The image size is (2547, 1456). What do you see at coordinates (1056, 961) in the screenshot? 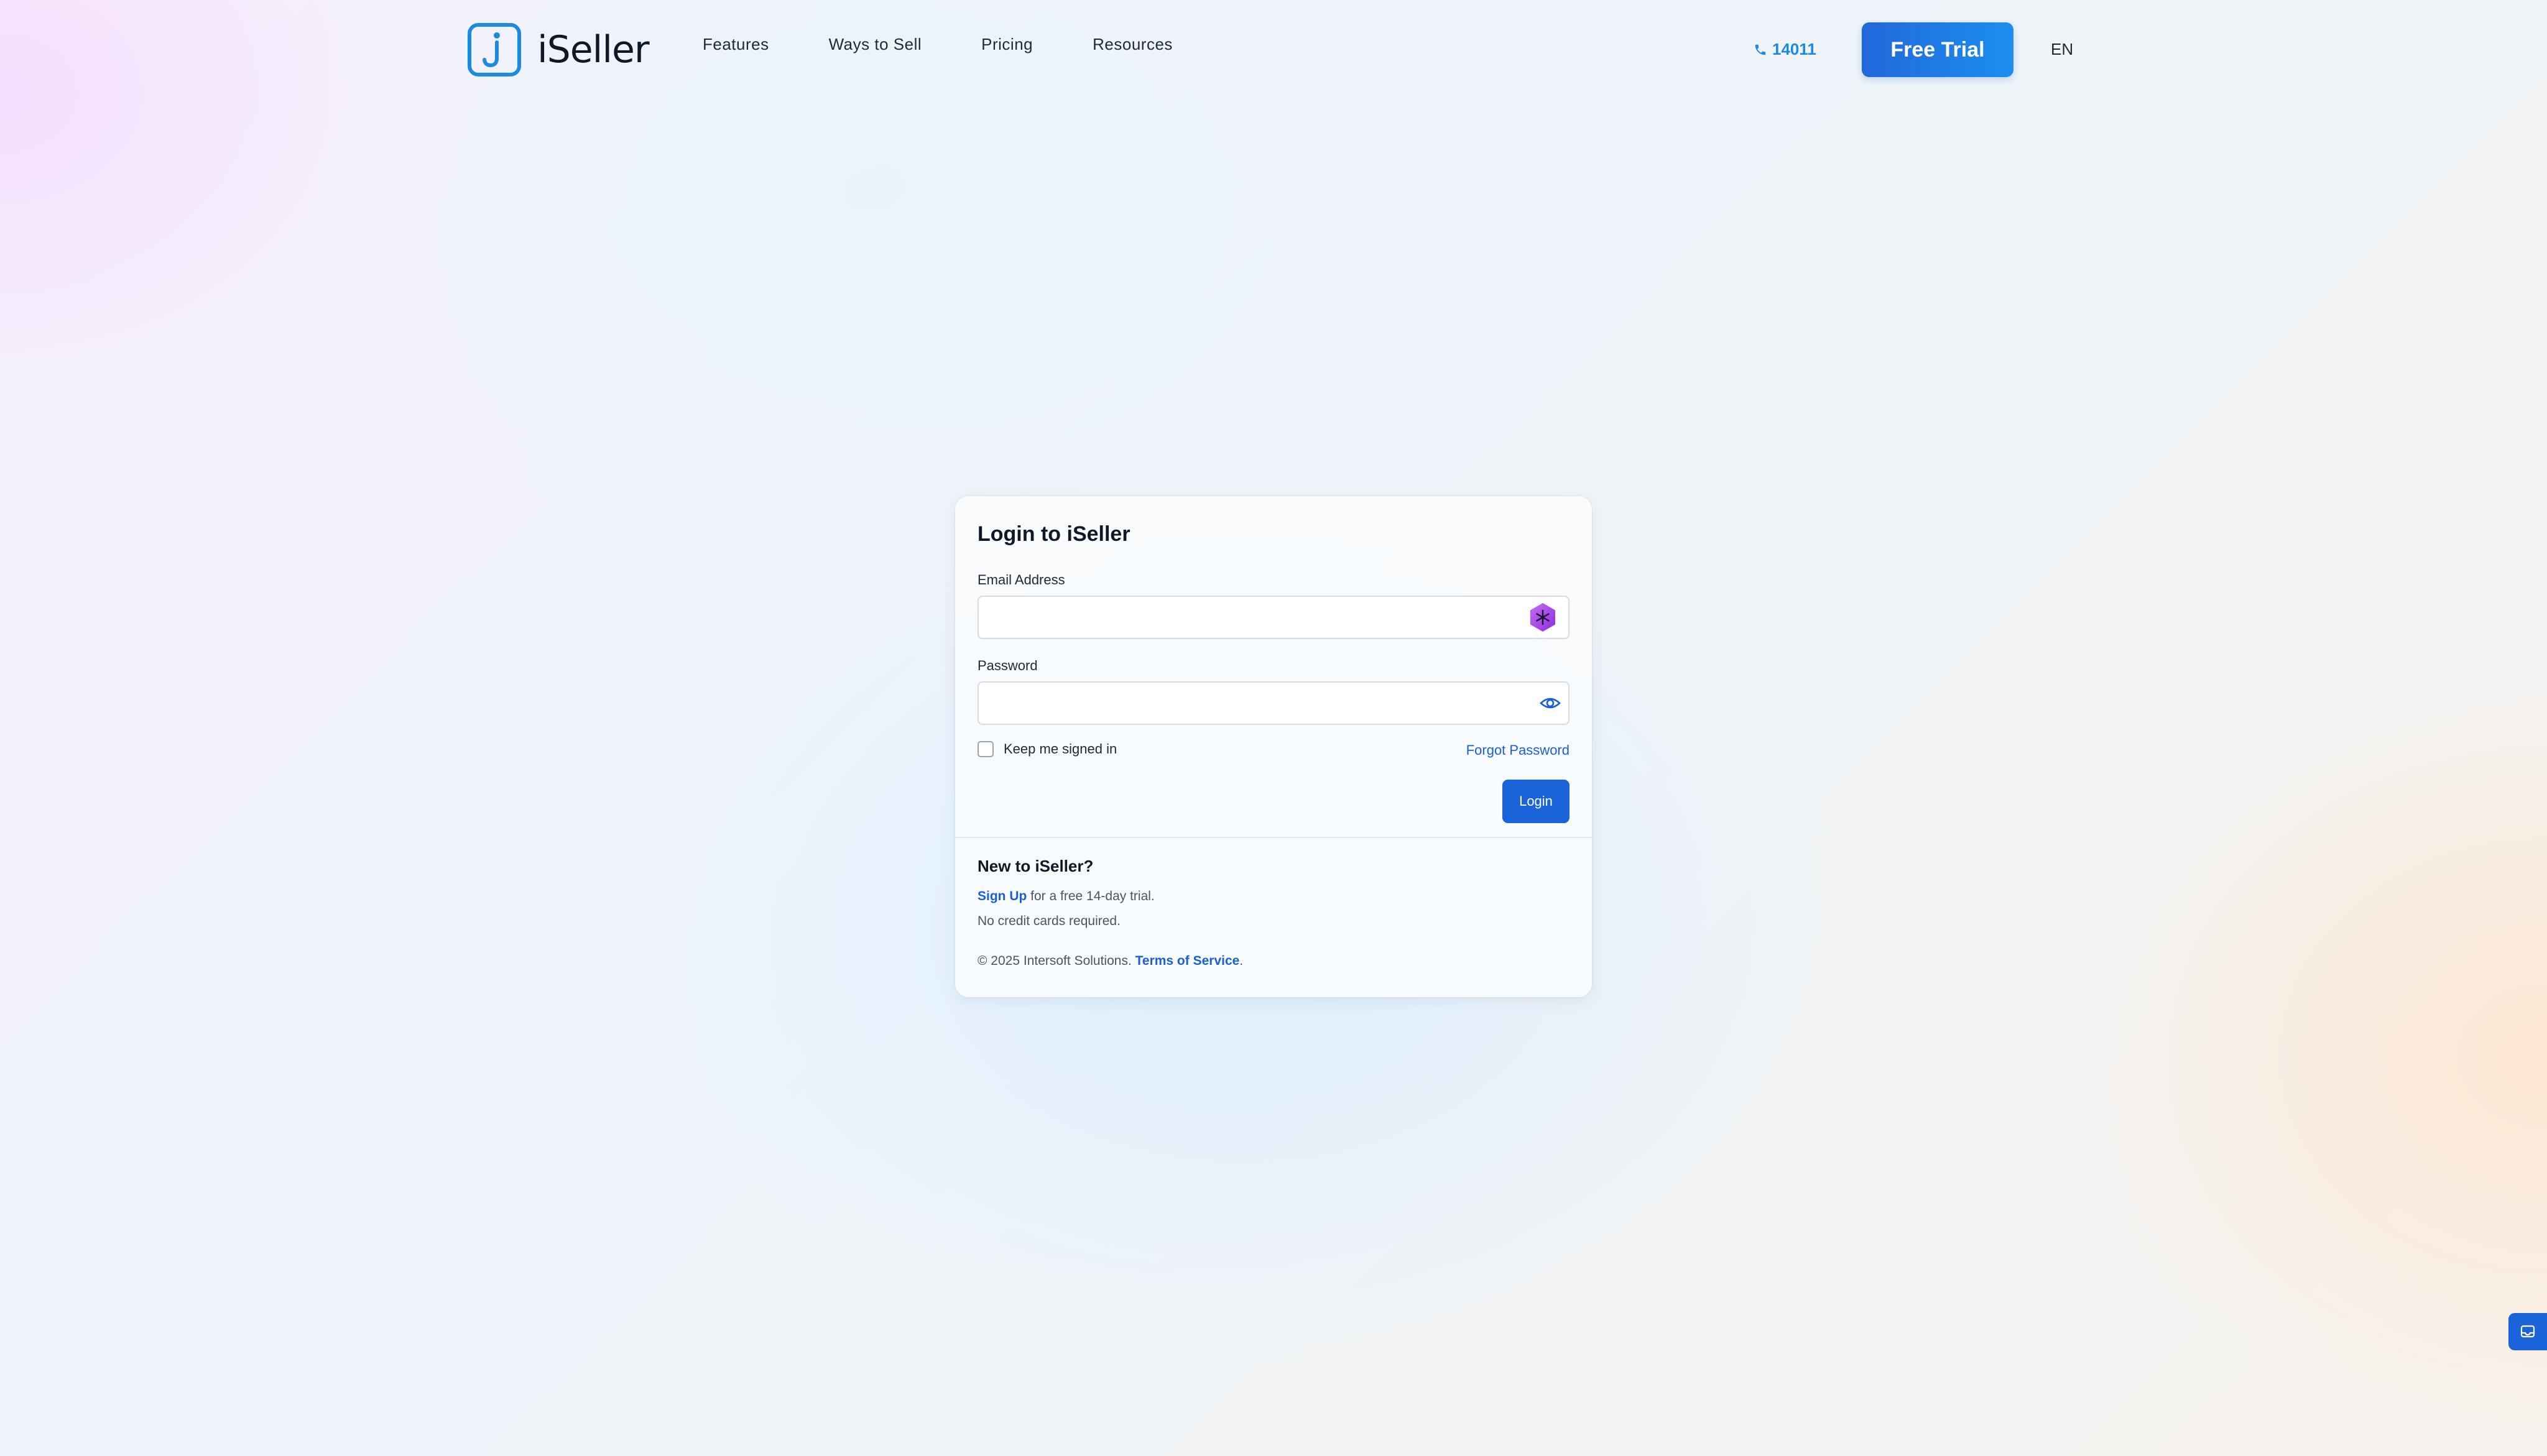
I see `copyright-text: © 2025 Intersoft Solutions.` at bounding box center [1056, 961].